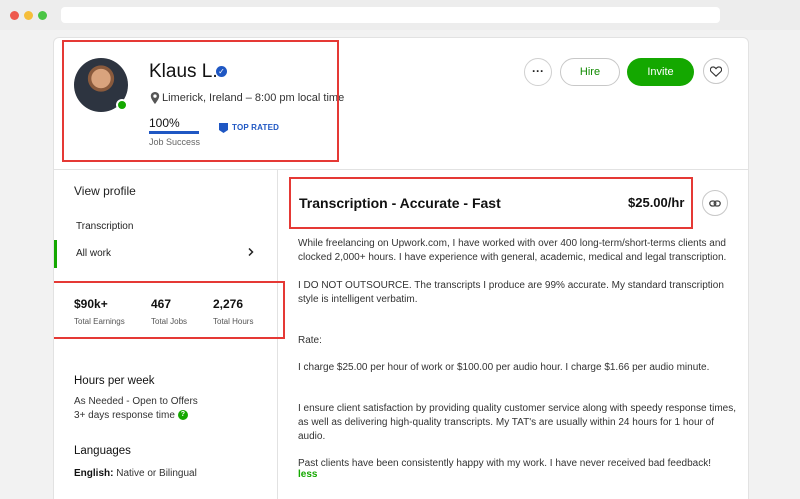  What do you see at coordinates (251, 252) in the screenshot?
I see `chevron-right-icon` at bounding box center [251, 252].